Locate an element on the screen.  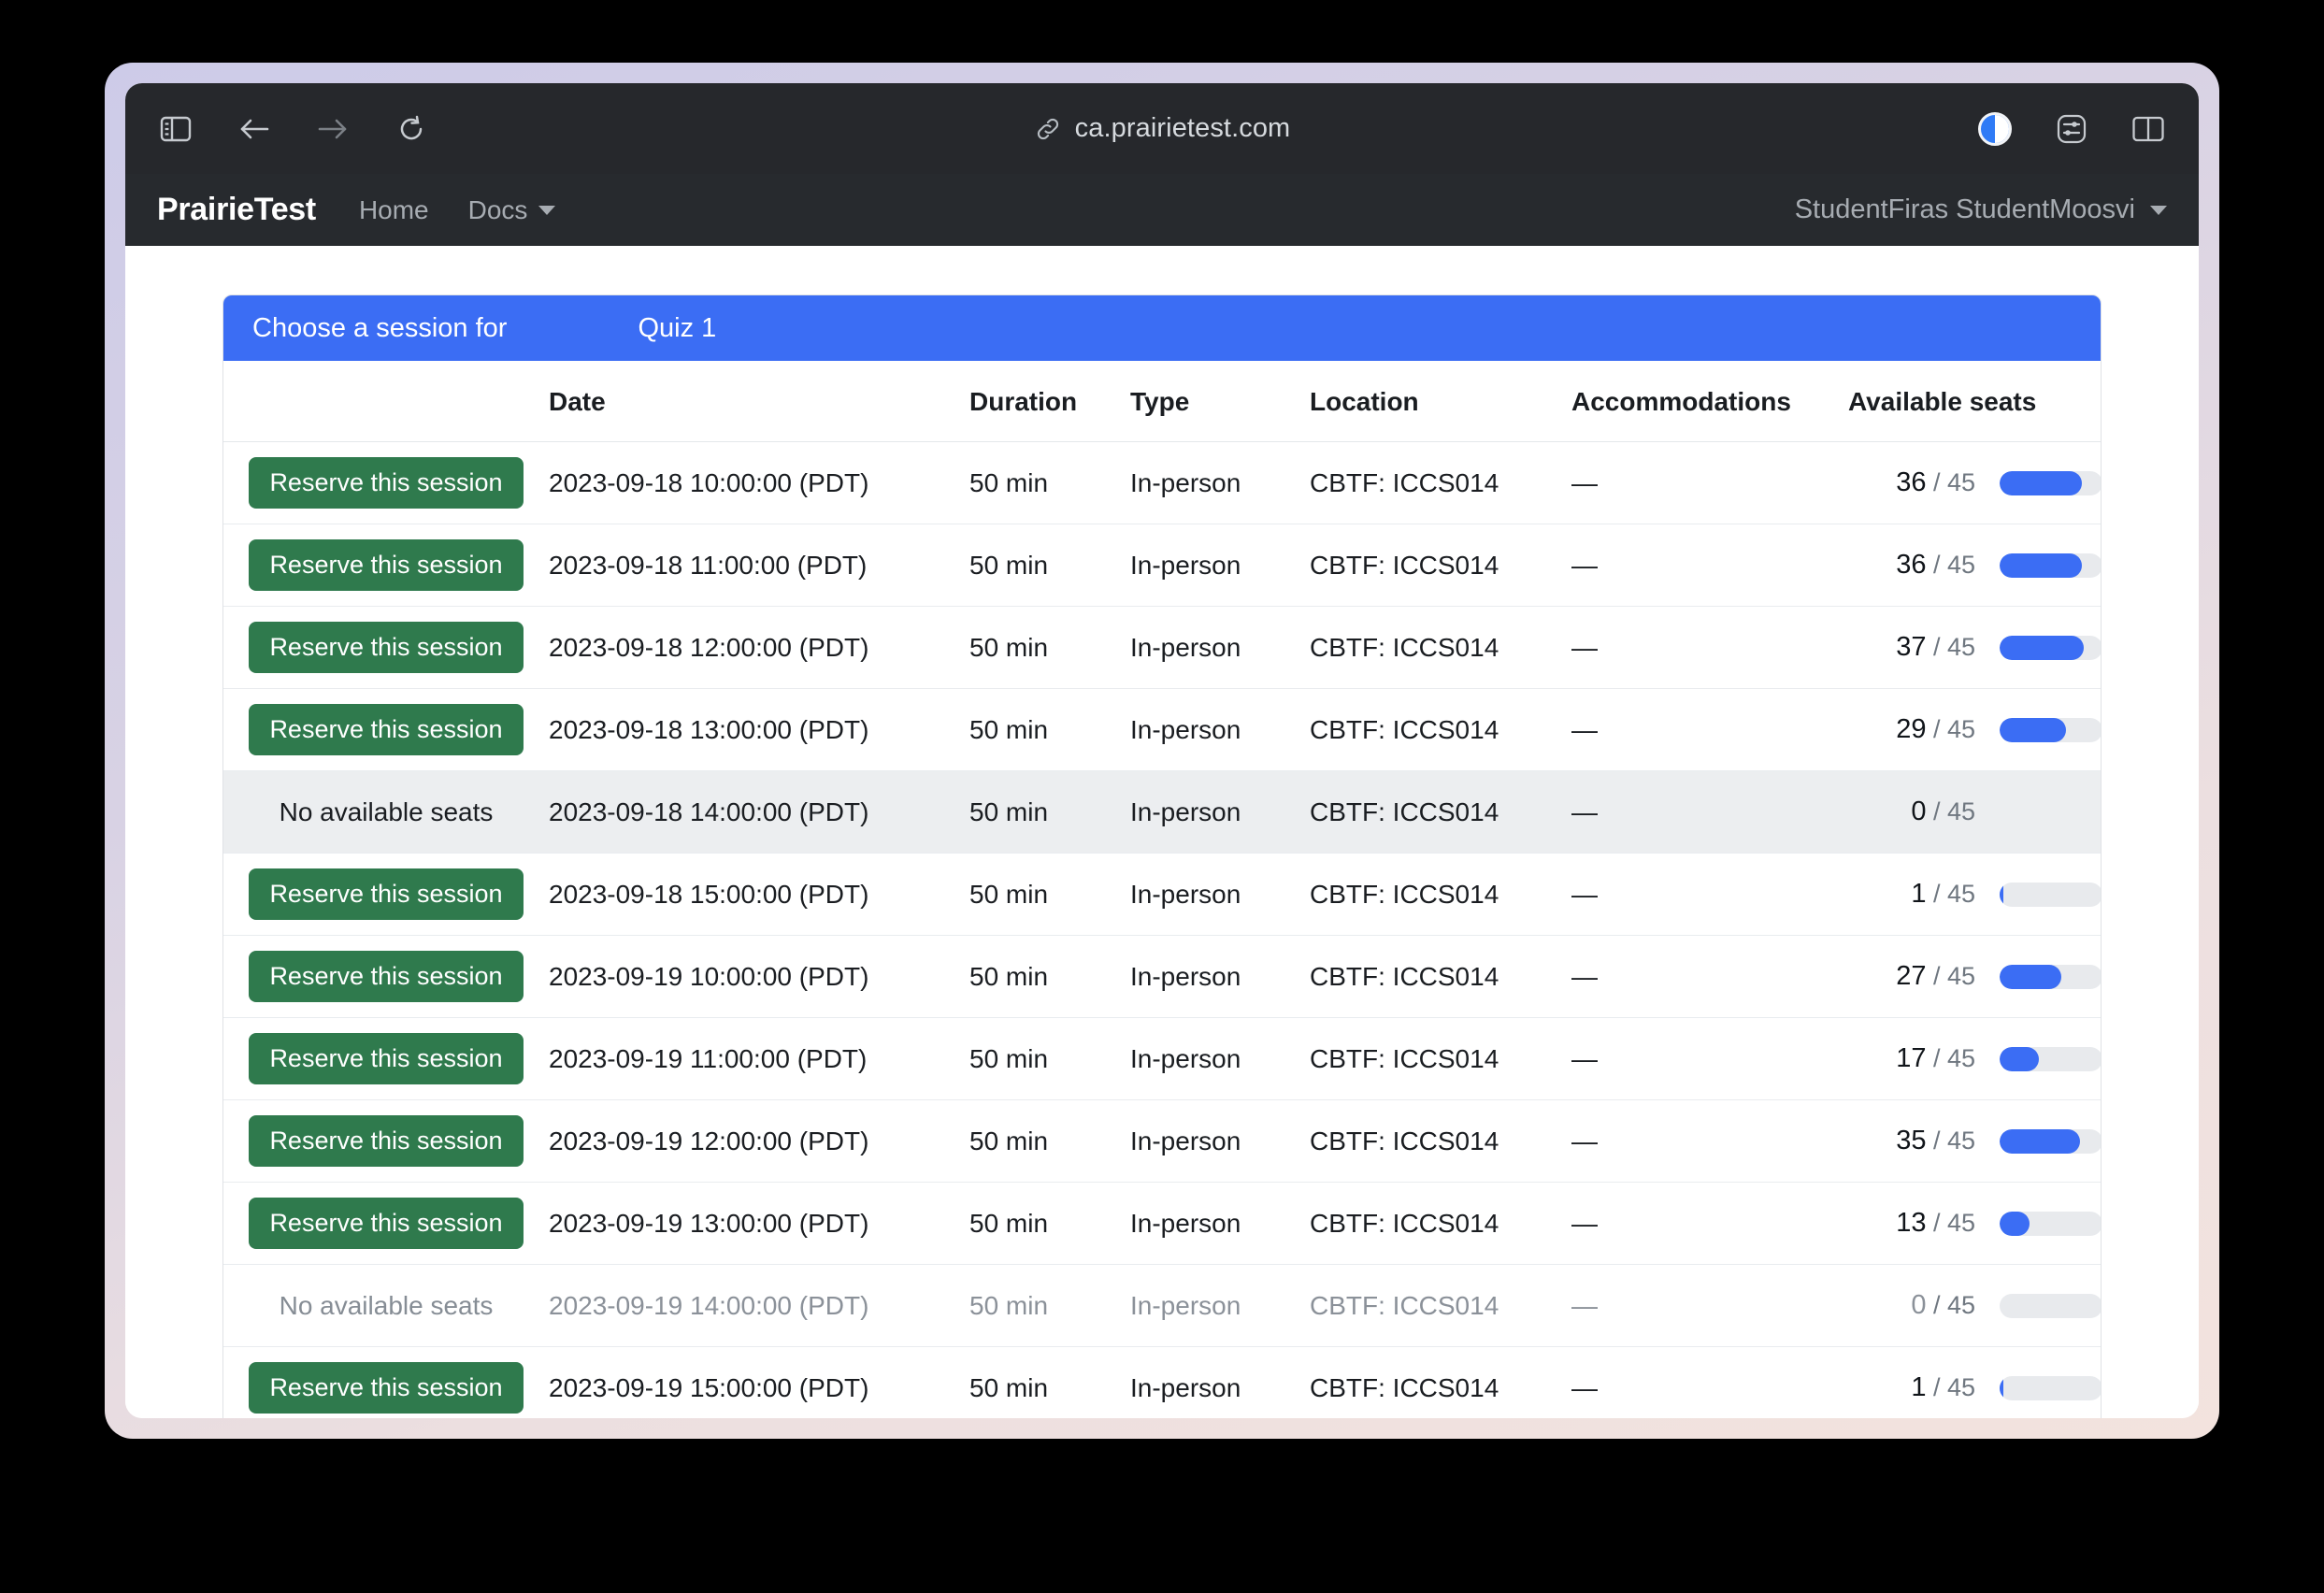
seats-count: 29 / 45 is located at coordinates (1930, 730).